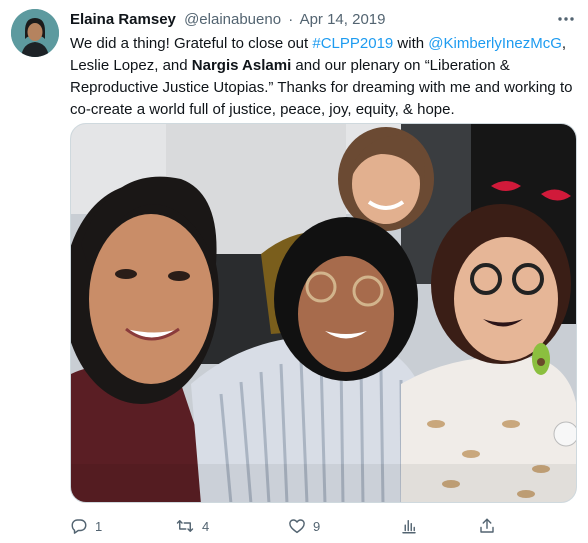 The height and width of the screenshot is (543, 588). What do you see at coordinates (185, 526) in the screenshot?
I see `retweet-icon` at bounding box center [185, 526].